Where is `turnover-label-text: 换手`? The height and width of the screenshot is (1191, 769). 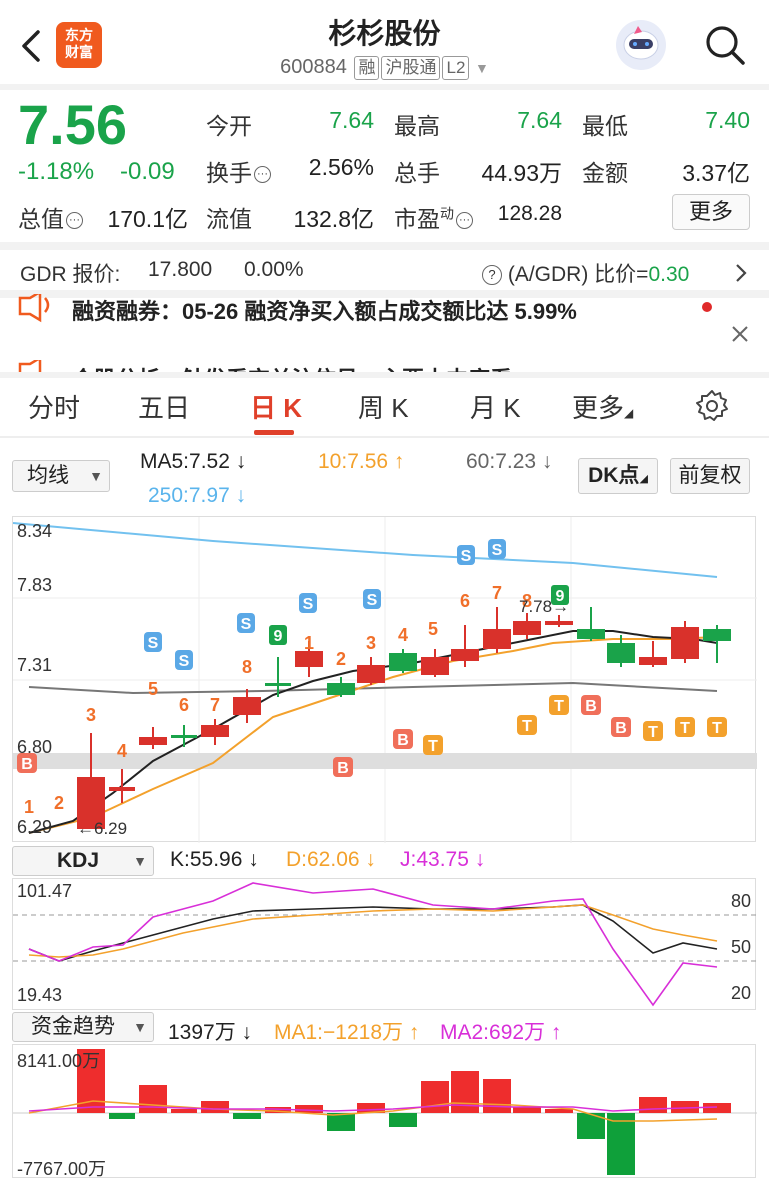
turnover-label-text: 换手 is located at coordinates (229, 173).